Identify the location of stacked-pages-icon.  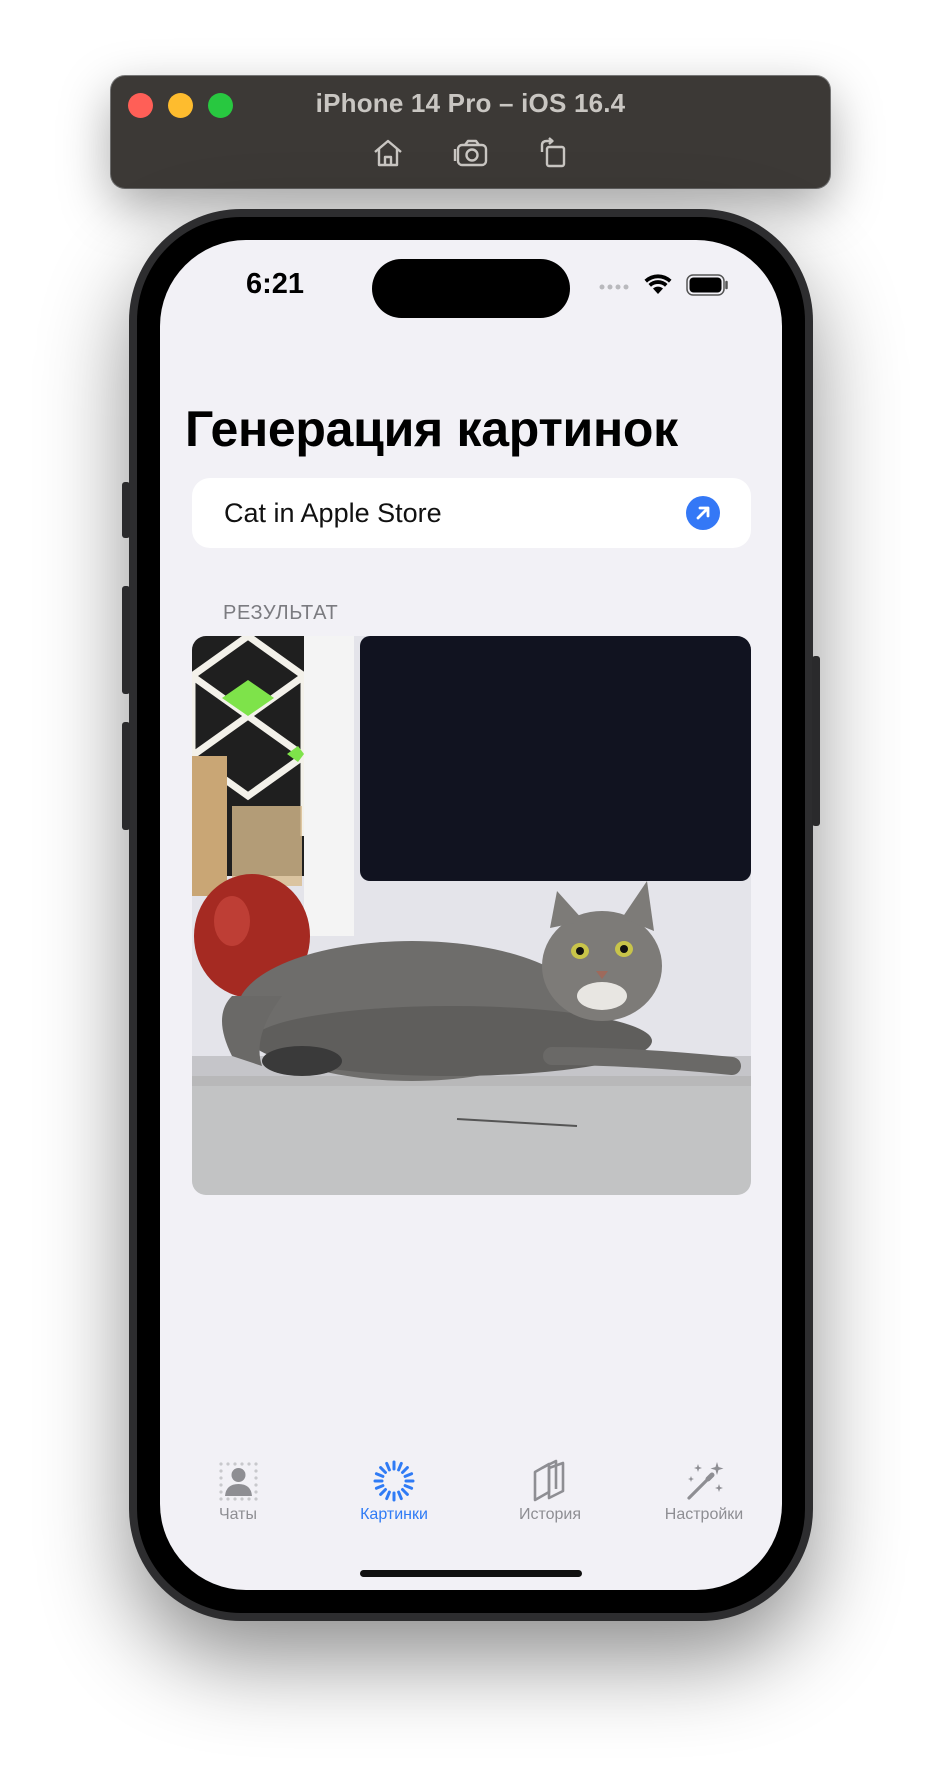
(550, 1481).